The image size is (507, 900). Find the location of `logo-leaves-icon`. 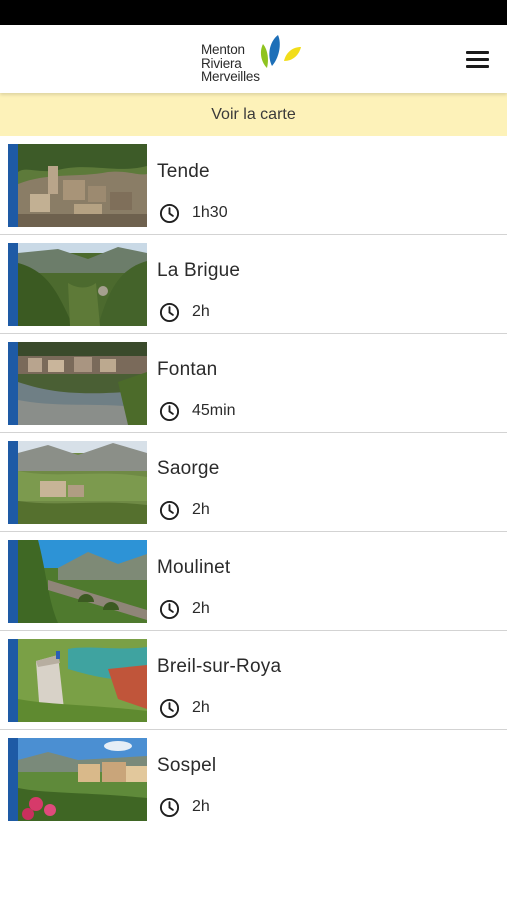

logo-leaves-icon is located at coordinates (280, 51).